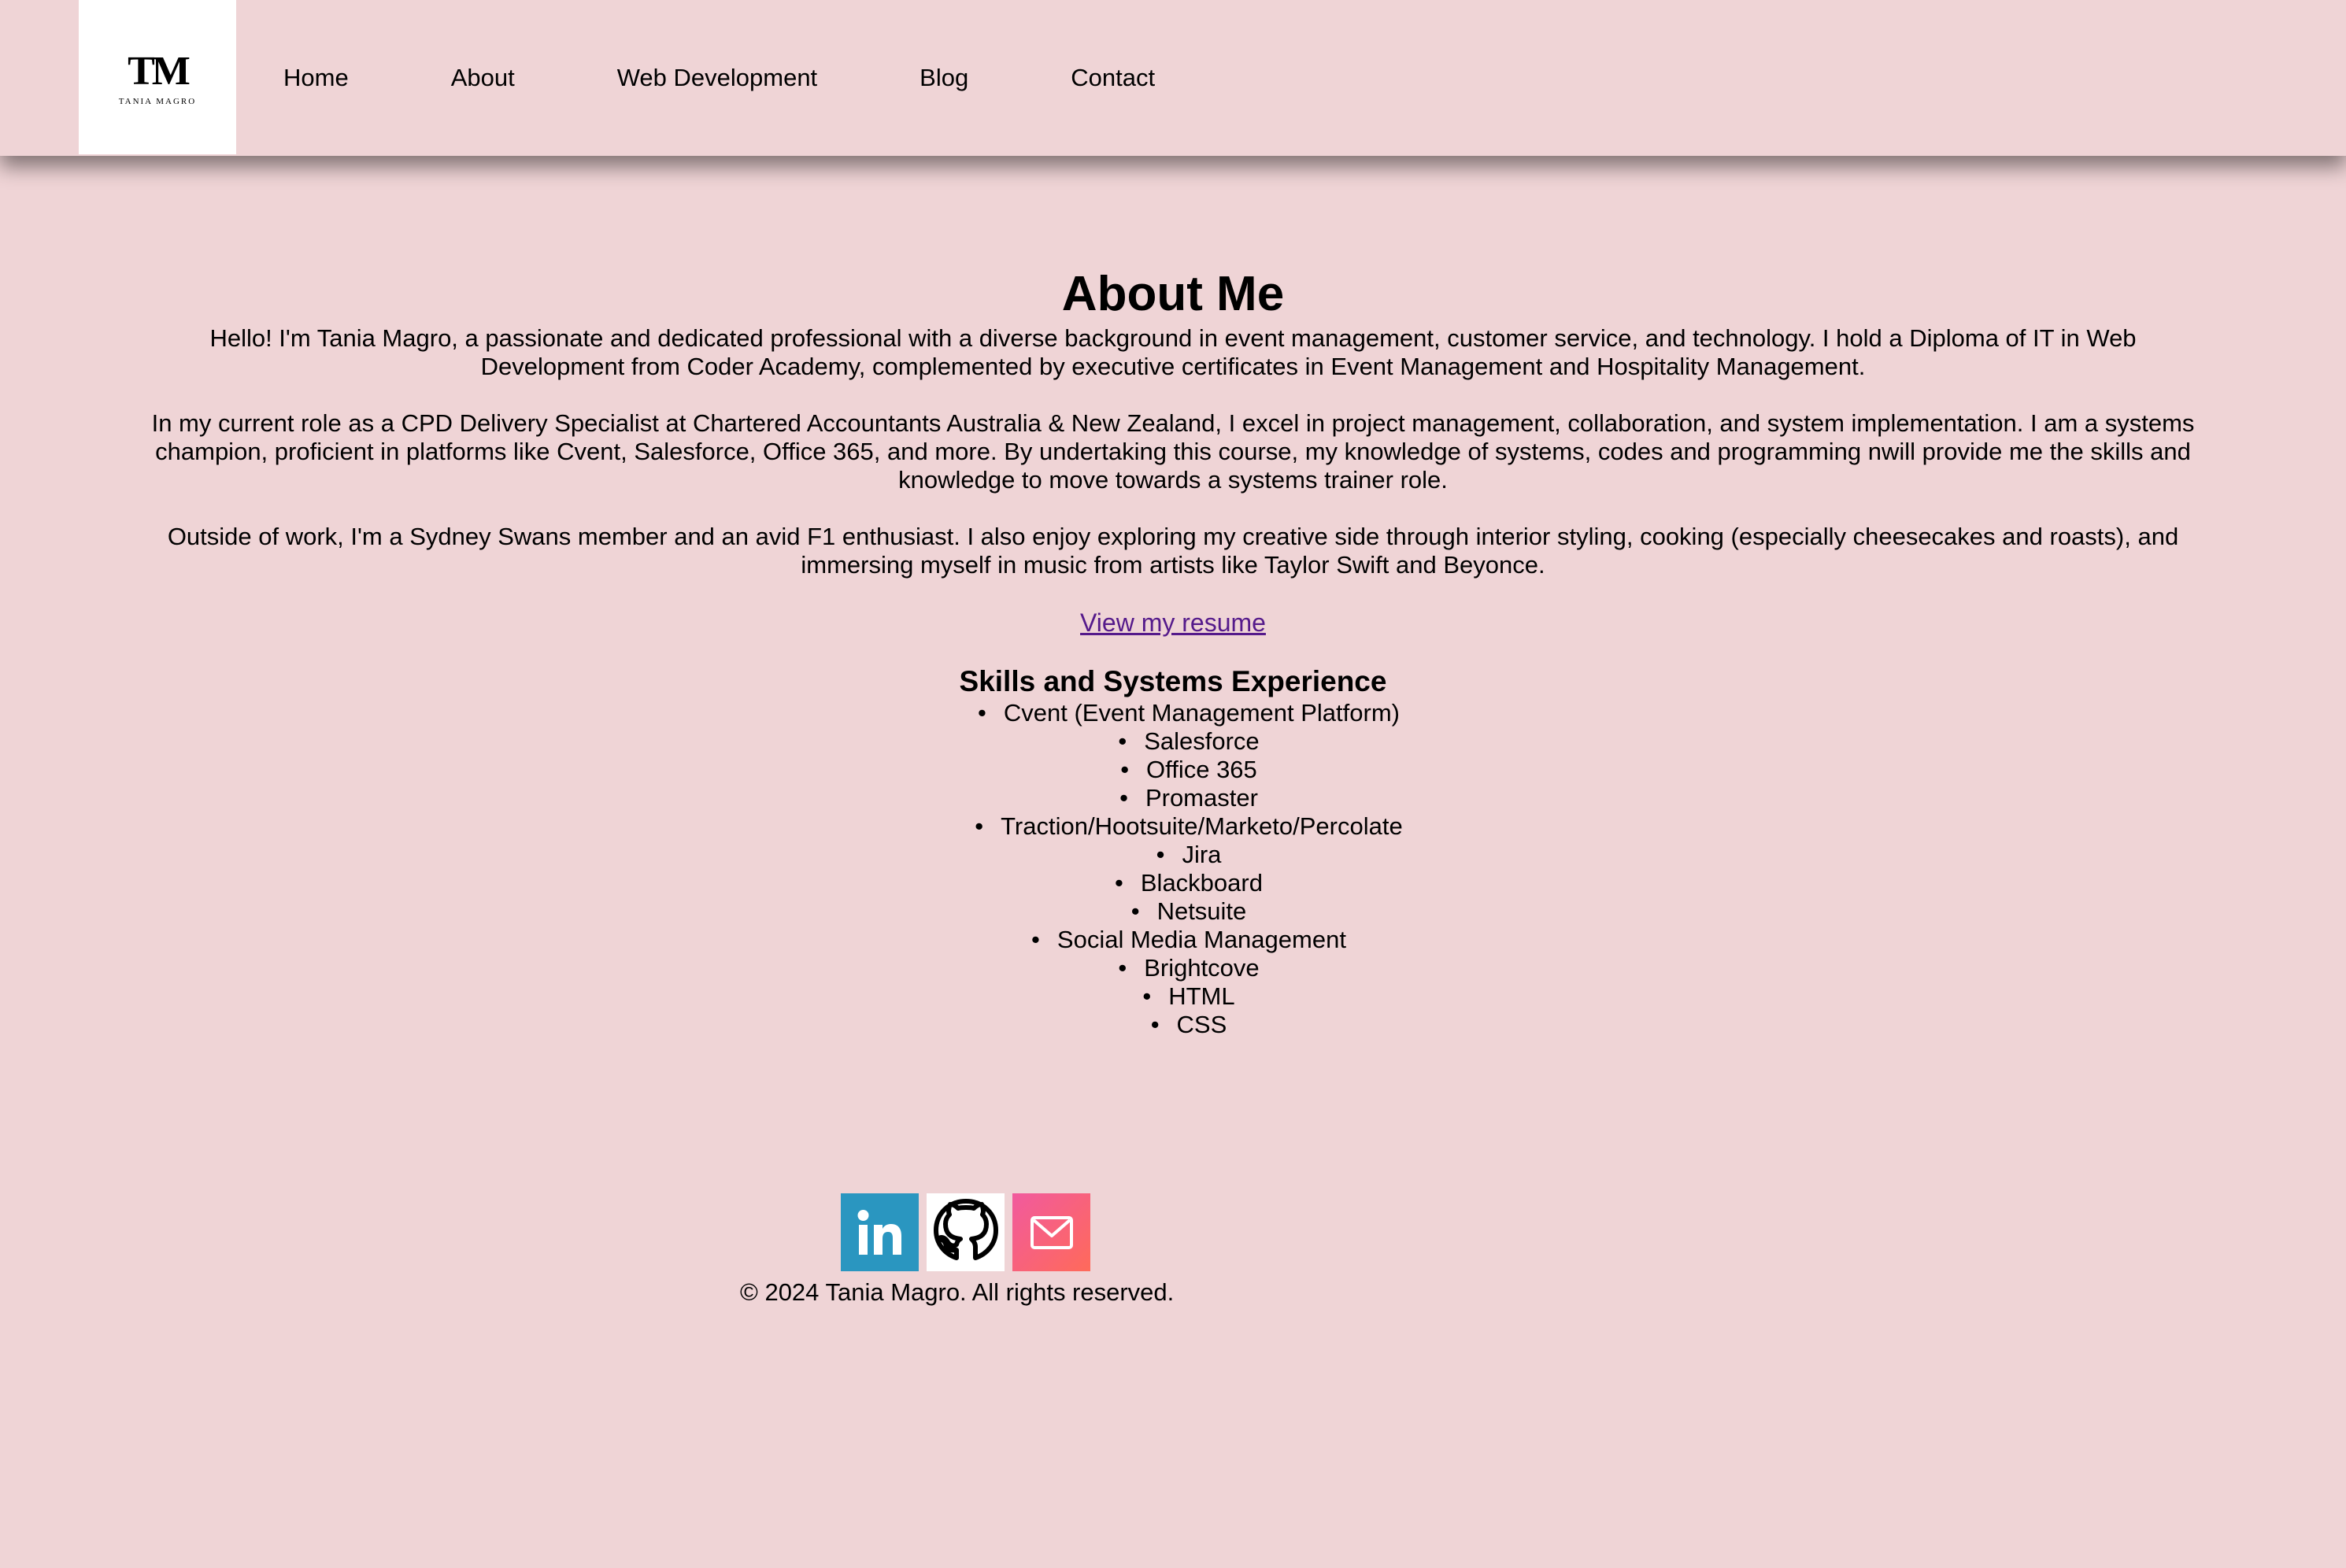  I want to click on site-logo: TM TANIA MAGRO, so click(158, 77).